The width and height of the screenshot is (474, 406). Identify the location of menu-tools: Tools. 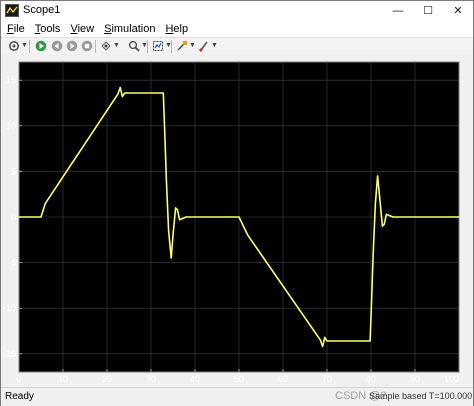
(47, 29).